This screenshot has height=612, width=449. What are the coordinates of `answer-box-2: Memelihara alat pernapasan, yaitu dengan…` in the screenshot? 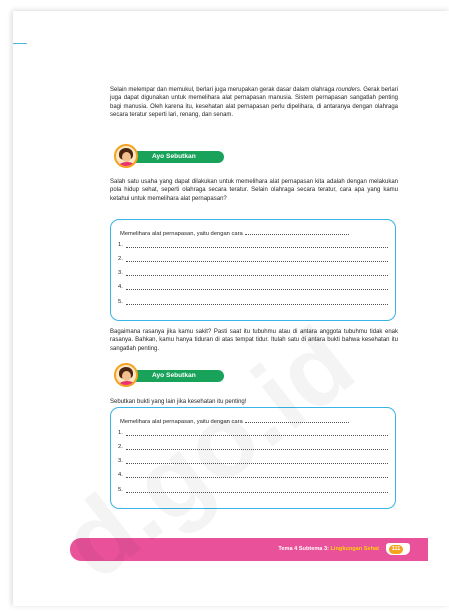 It's located at (253, 458).